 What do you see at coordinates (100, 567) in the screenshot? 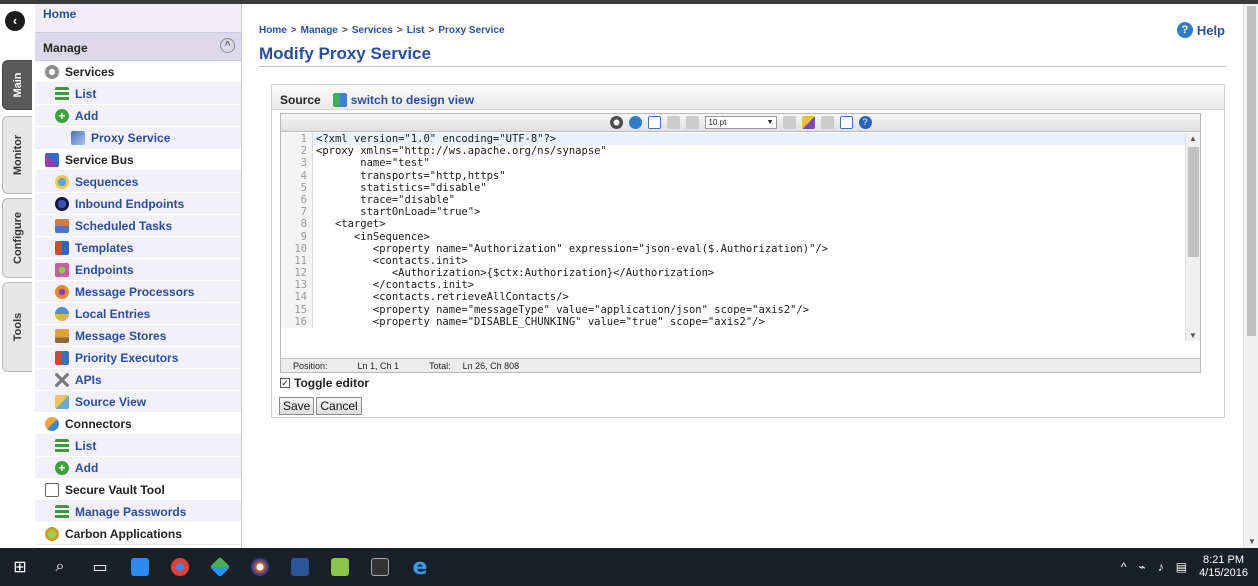
I see `task-view-icon: ▭` at bounding box center [100, 567].